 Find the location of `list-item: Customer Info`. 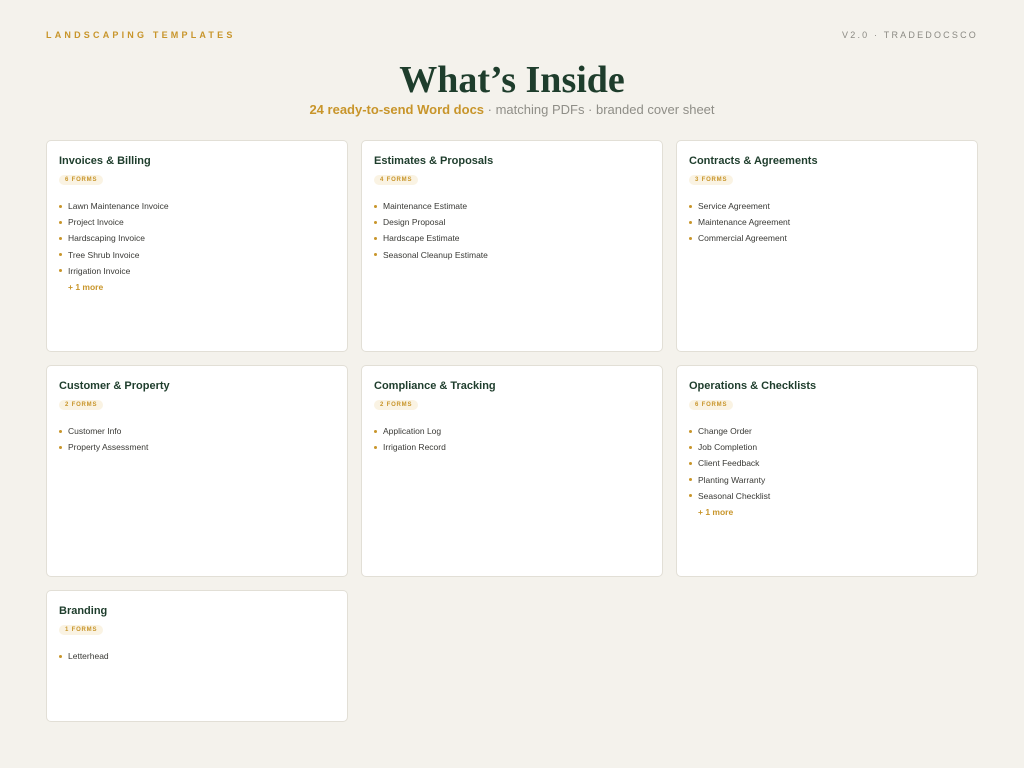

list-item: Customer Info is located at coordinates (197, 431).